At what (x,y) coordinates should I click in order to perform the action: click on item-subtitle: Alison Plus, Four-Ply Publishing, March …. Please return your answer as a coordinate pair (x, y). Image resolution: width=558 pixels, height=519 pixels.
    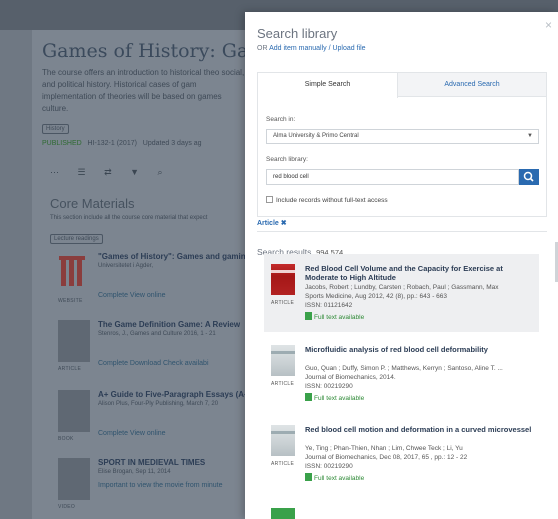
    Looking at the image, I should click on (158, 404).